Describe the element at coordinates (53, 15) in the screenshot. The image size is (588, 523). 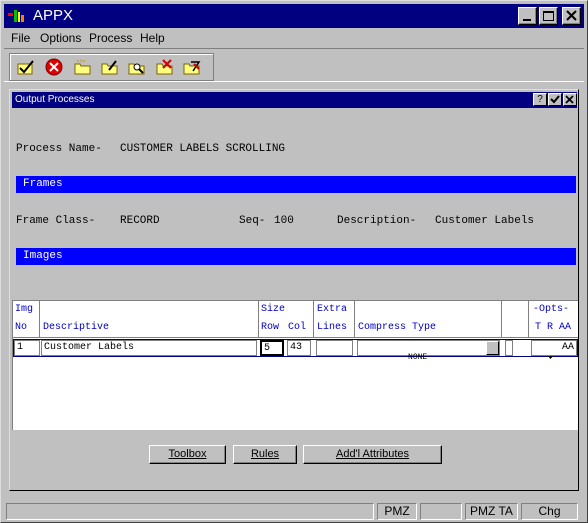
I see `app-title: APPX` at that location.